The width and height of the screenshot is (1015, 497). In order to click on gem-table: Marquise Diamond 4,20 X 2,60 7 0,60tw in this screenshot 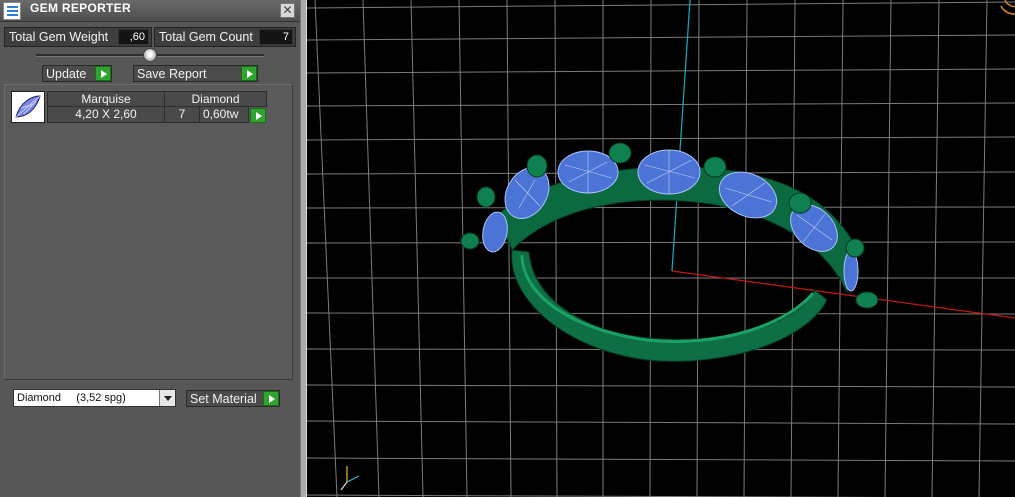, I will do `click(157, 107)`.